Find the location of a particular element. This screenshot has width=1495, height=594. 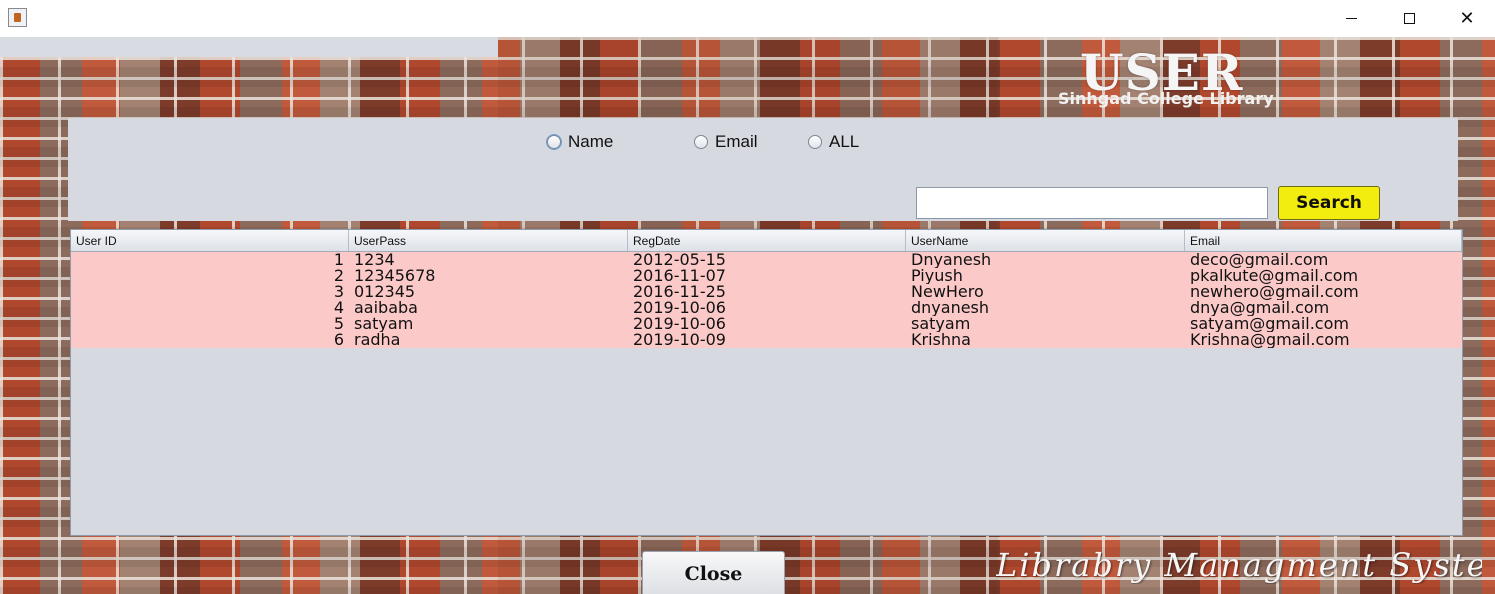

minimize-button is located at coordinates (1351, 18).